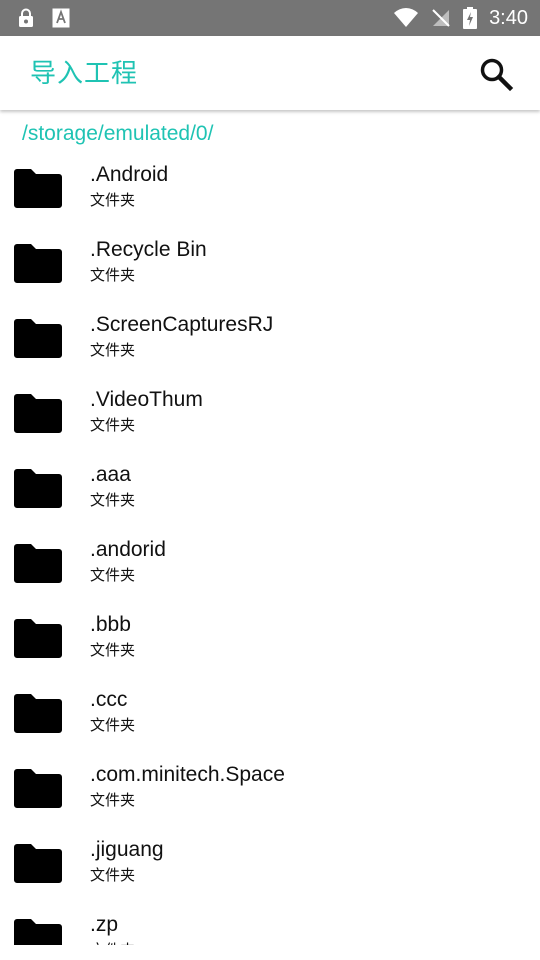  I want to click on list-item: .Android 文件夹, so click(270, 195).